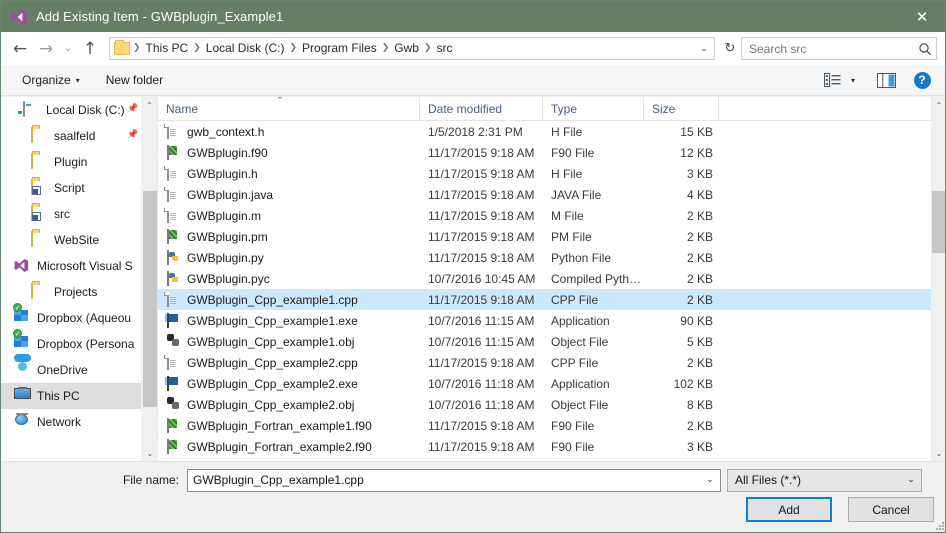 The image size is (946, 533). What do you see at coordinates (832, 80) in the screenshot?
I see `change-view-button` at bounding box center [832, 80].